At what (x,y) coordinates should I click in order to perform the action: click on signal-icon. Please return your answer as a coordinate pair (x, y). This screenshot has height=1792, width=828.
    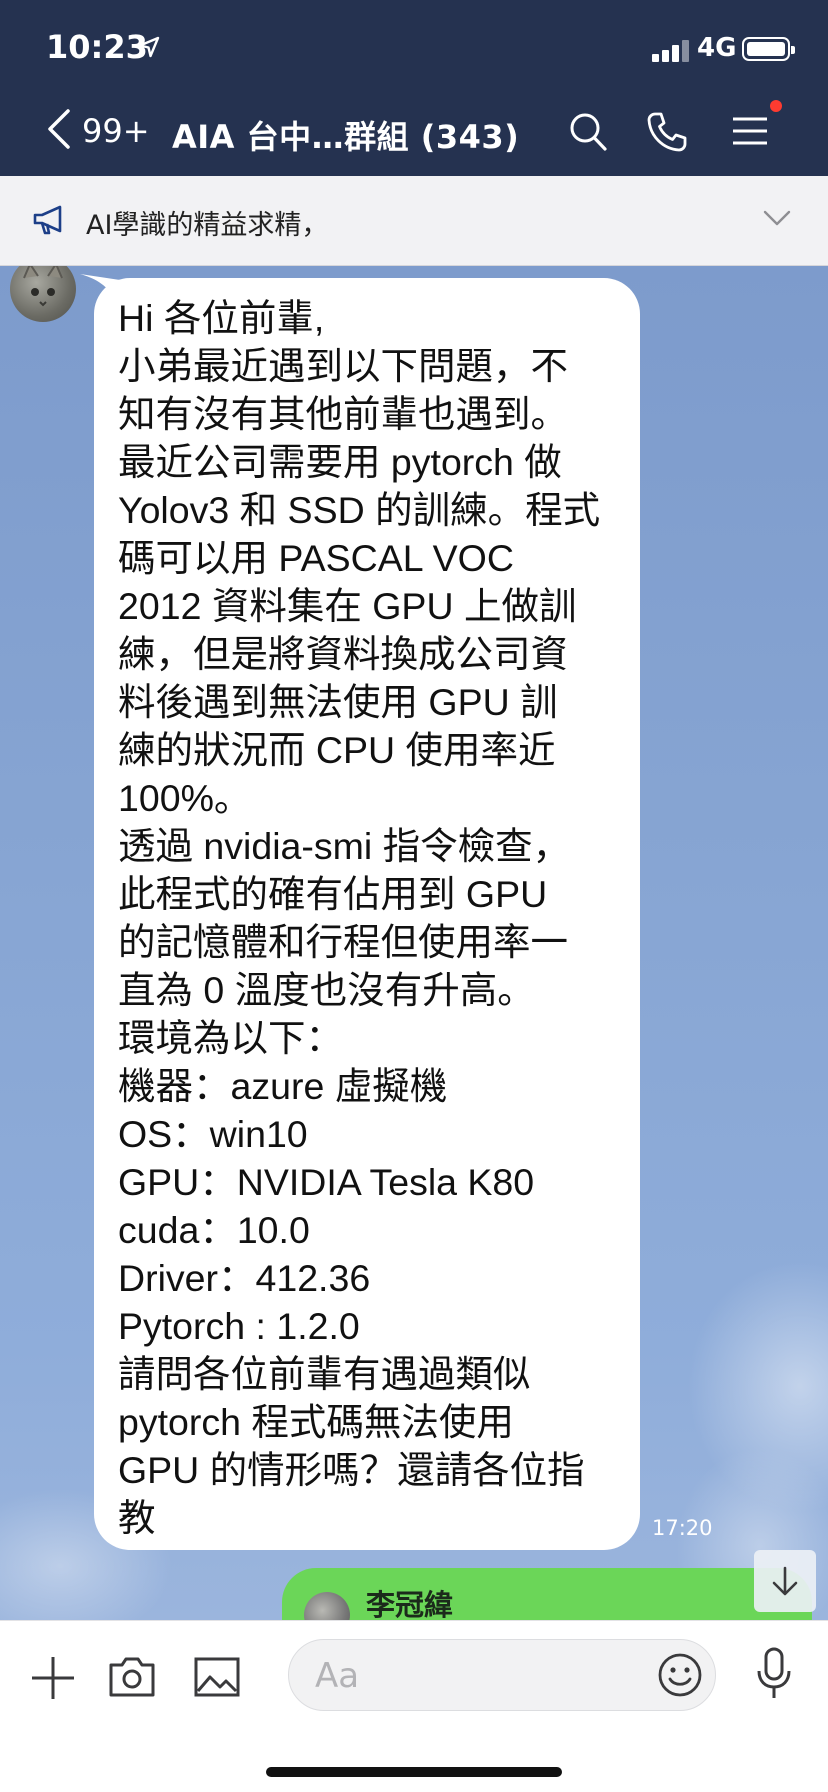
    Looking at the image, I should click on (671, 50).